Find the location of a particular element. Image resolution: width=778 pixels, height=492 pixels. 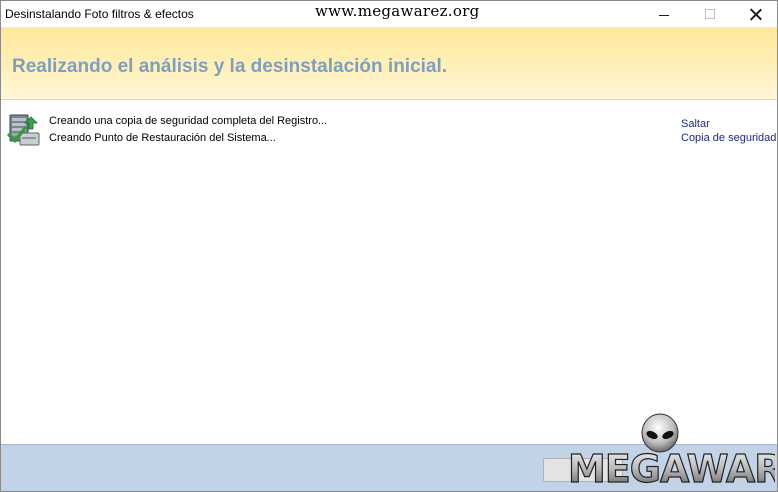

megawarez-logo: MEGAWAREZ is located at coordinates (671, 452).